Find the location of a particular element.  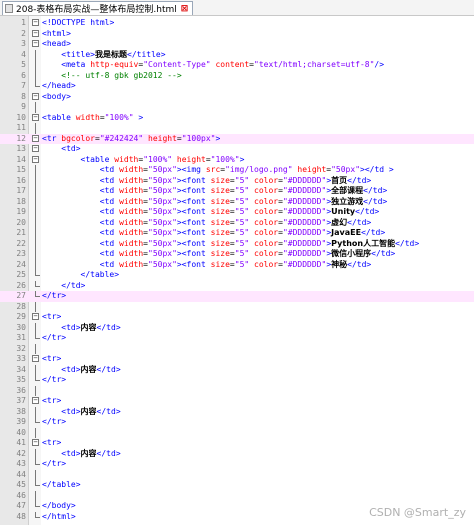

line-number: 12 is located at coordinates (21, 138).